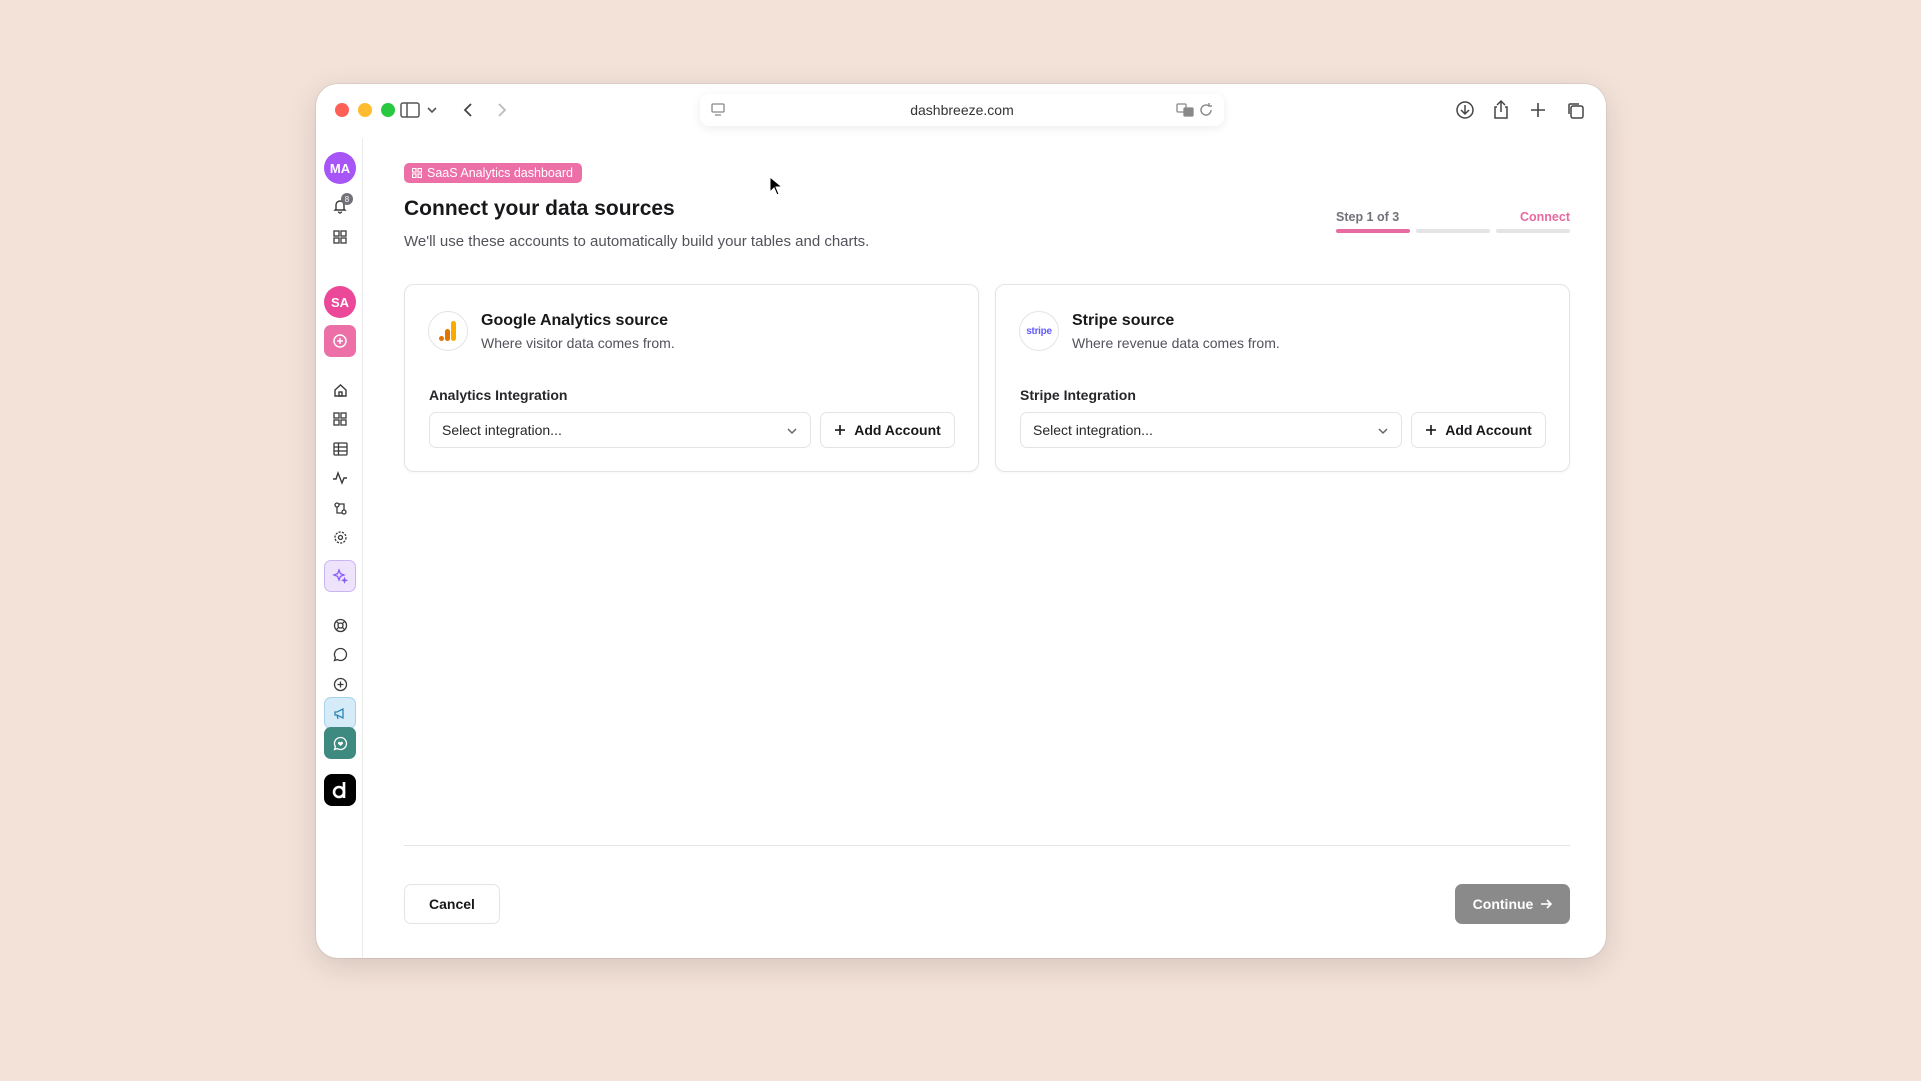 This screenshot has height=1081, width=1921. Describe the element at coordinates (987, 845) in the screenshot. I see `footer-divider` at that location.